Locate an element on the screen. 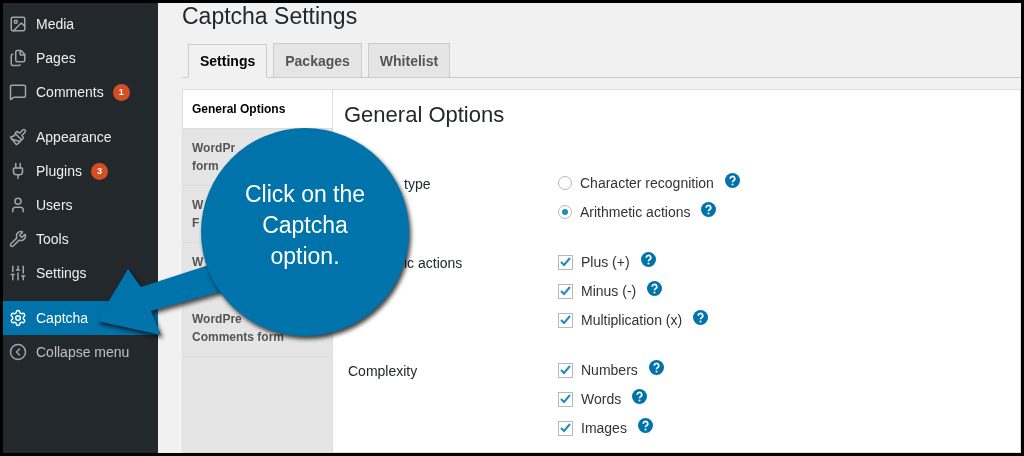 The height and width of the screenshot is (456, 1024). sidebar-item: Collapse menu is located at coordinates (80, 352).